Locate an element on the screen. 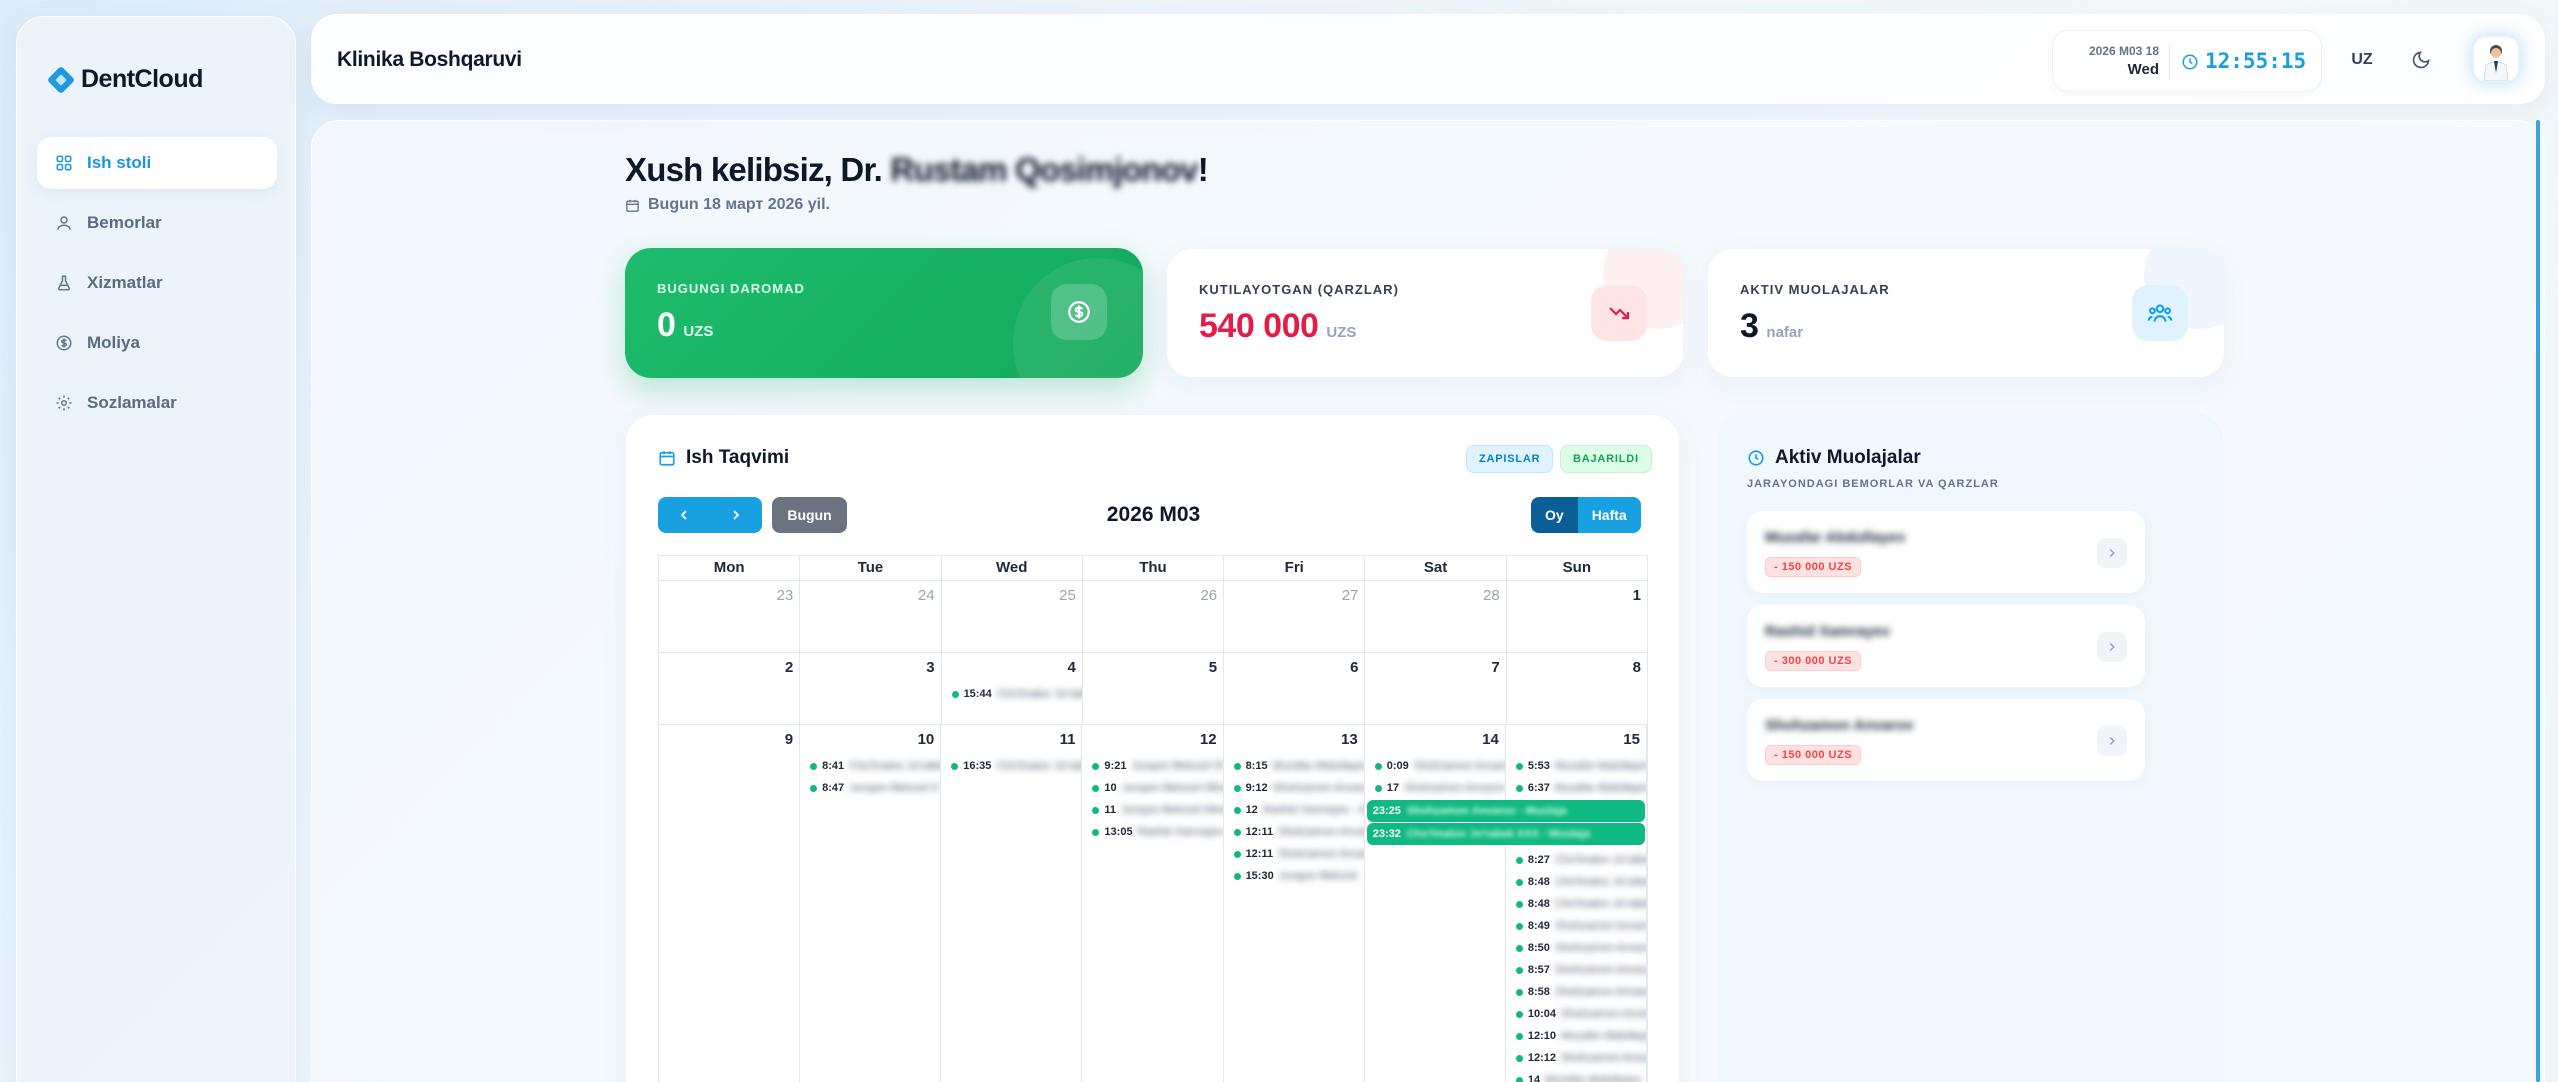 This screenshot has height=1082, width=2558. calendar-day-cell: 4 15:44 Cho'lmatov Jo'rabek is located at coordinates (1012, 688).